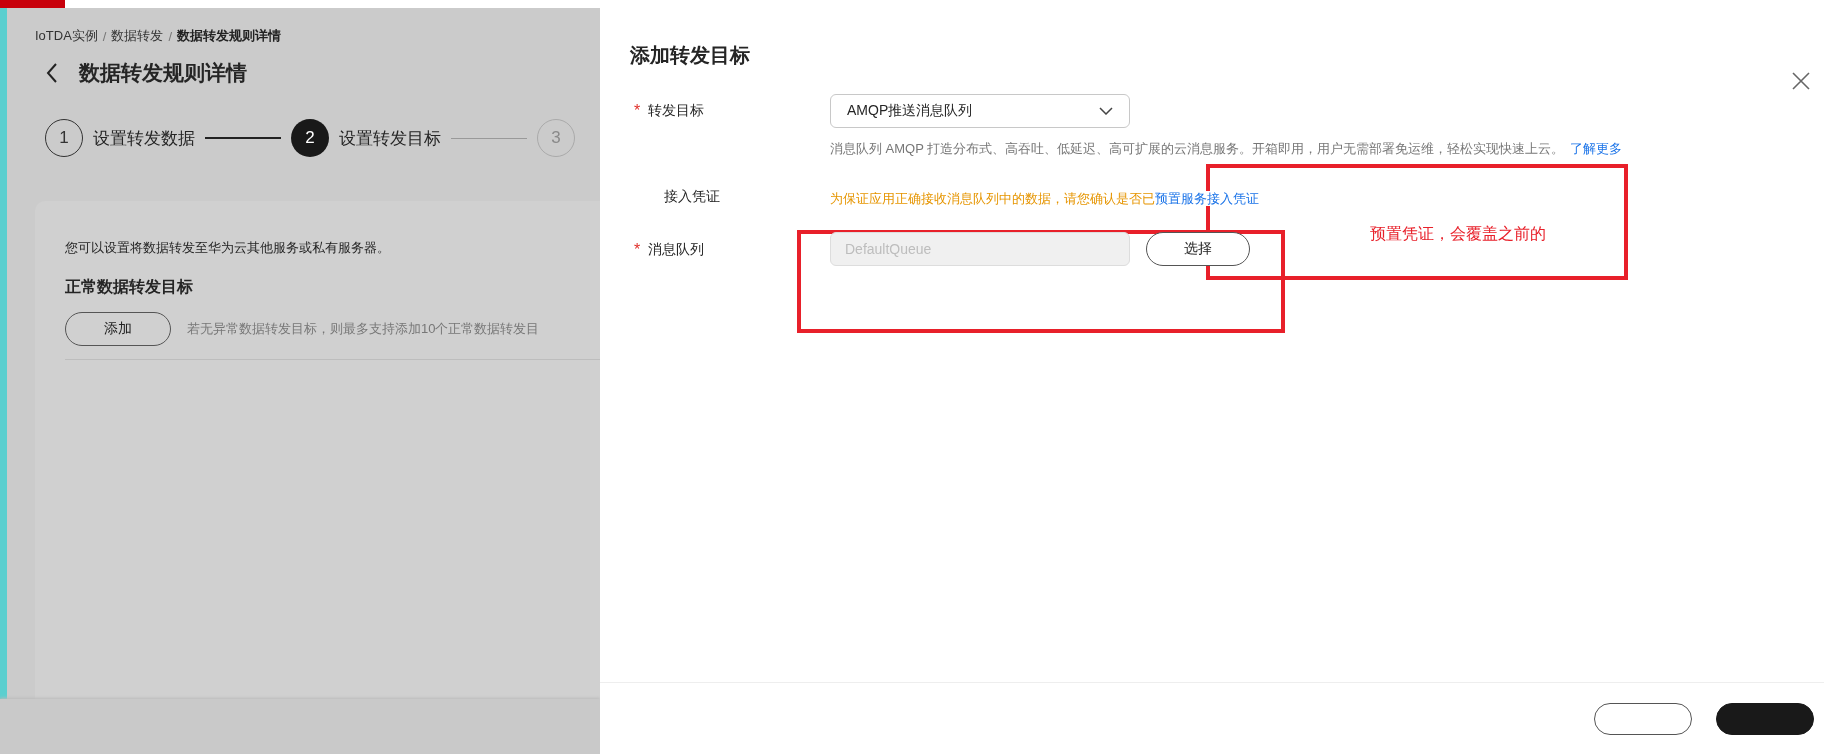  Describe the element at coordinates (676, 111) in the screenshot. I see `field-label: 转发目标` at that location.